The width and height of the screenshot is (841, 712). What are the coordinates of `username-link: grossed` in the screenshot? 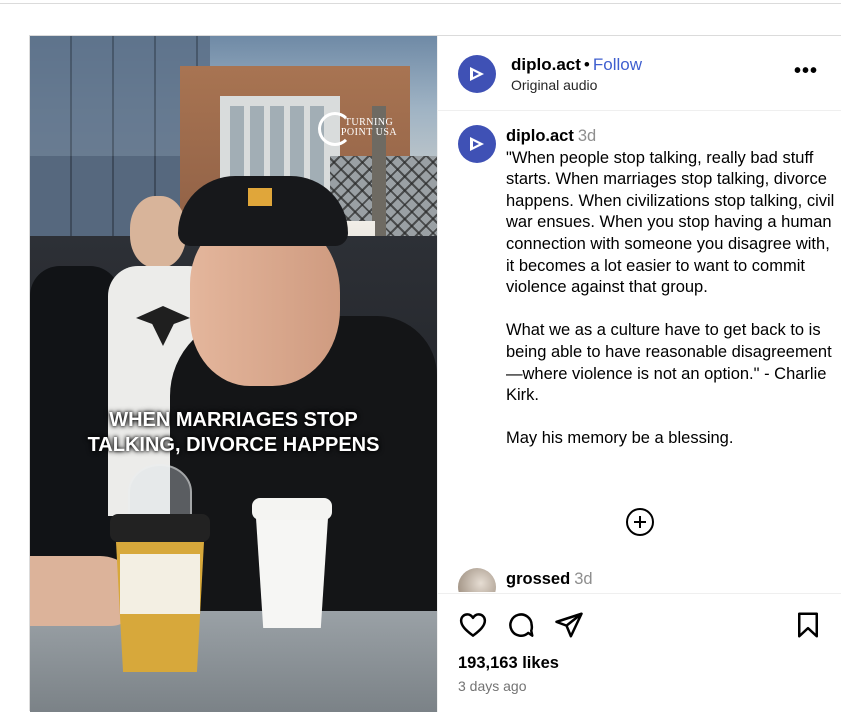 It's located at (538, 579).